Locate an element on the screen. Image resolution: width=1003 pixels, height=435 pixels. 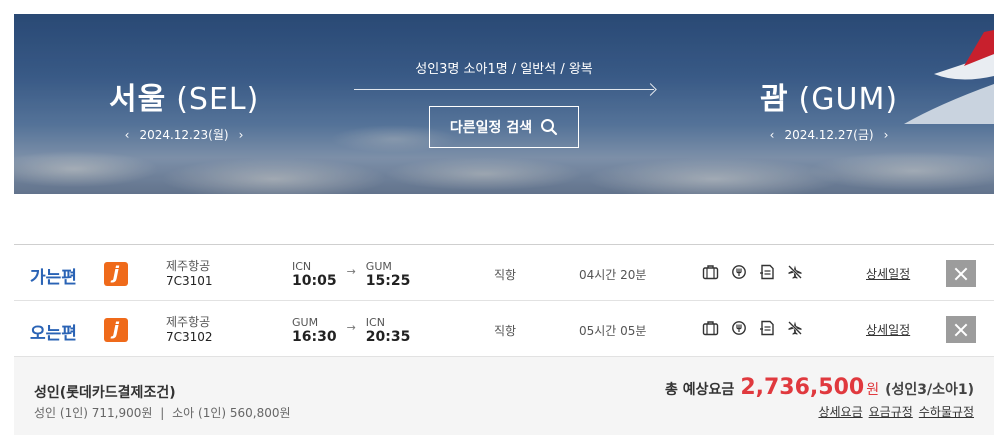
fare-breakdown: 성인 (1인) 711,900원 | 소아 (1인) 560,800원 is located at coordinates (164, 412).